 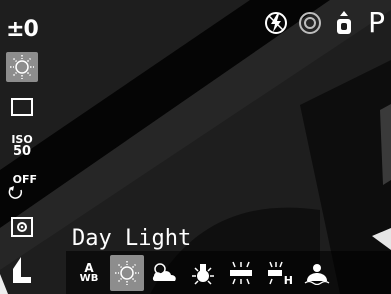 I want to click on self-timer-item: OFF, so click(x=22, y=187).